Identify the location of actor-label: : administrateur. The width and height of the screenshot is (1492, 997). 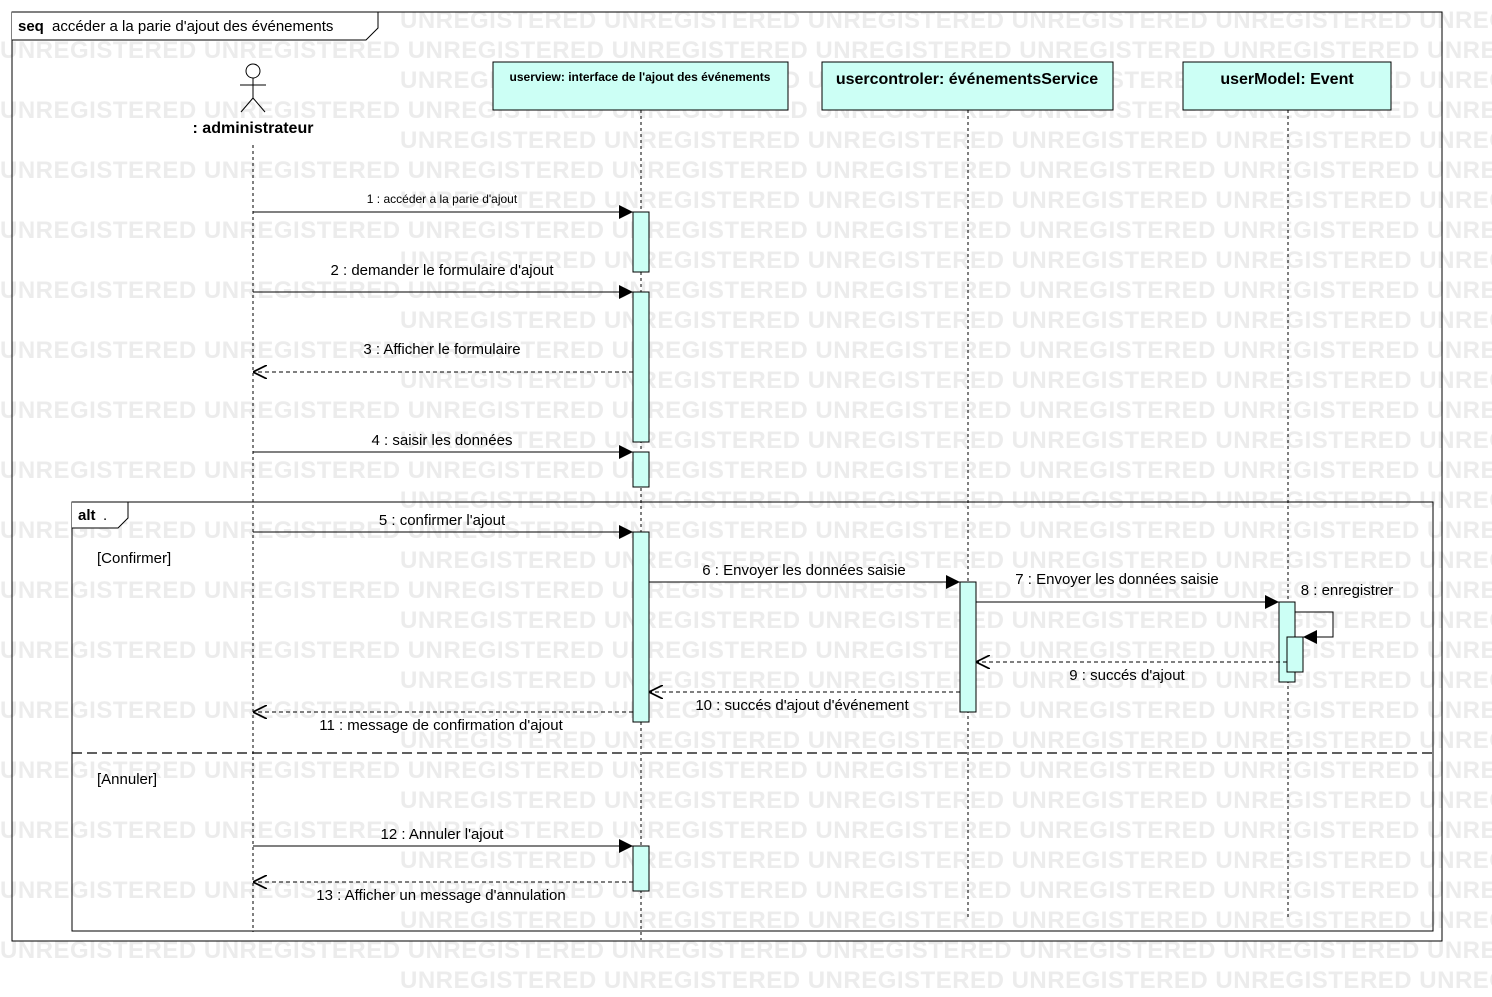
(253, 128).